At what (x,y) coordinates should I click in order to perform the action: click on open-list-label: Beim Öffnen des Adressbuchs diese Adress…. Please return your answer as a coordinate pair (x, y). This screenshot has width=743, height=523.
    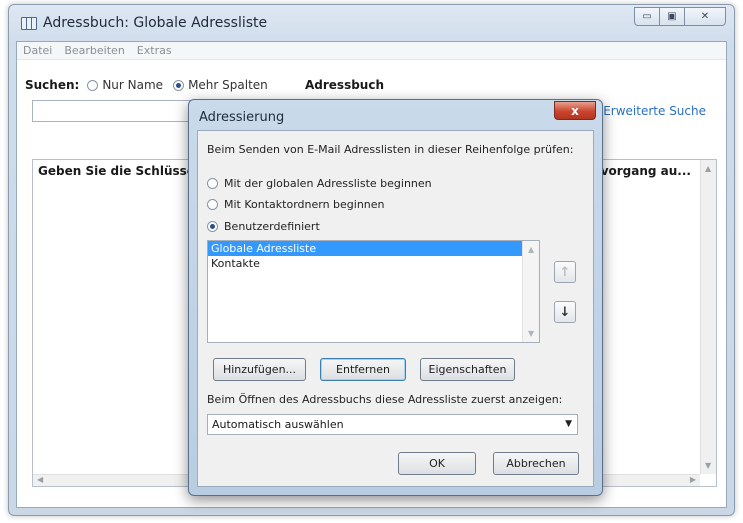
    Looking at the image, I should click on (385, 399).